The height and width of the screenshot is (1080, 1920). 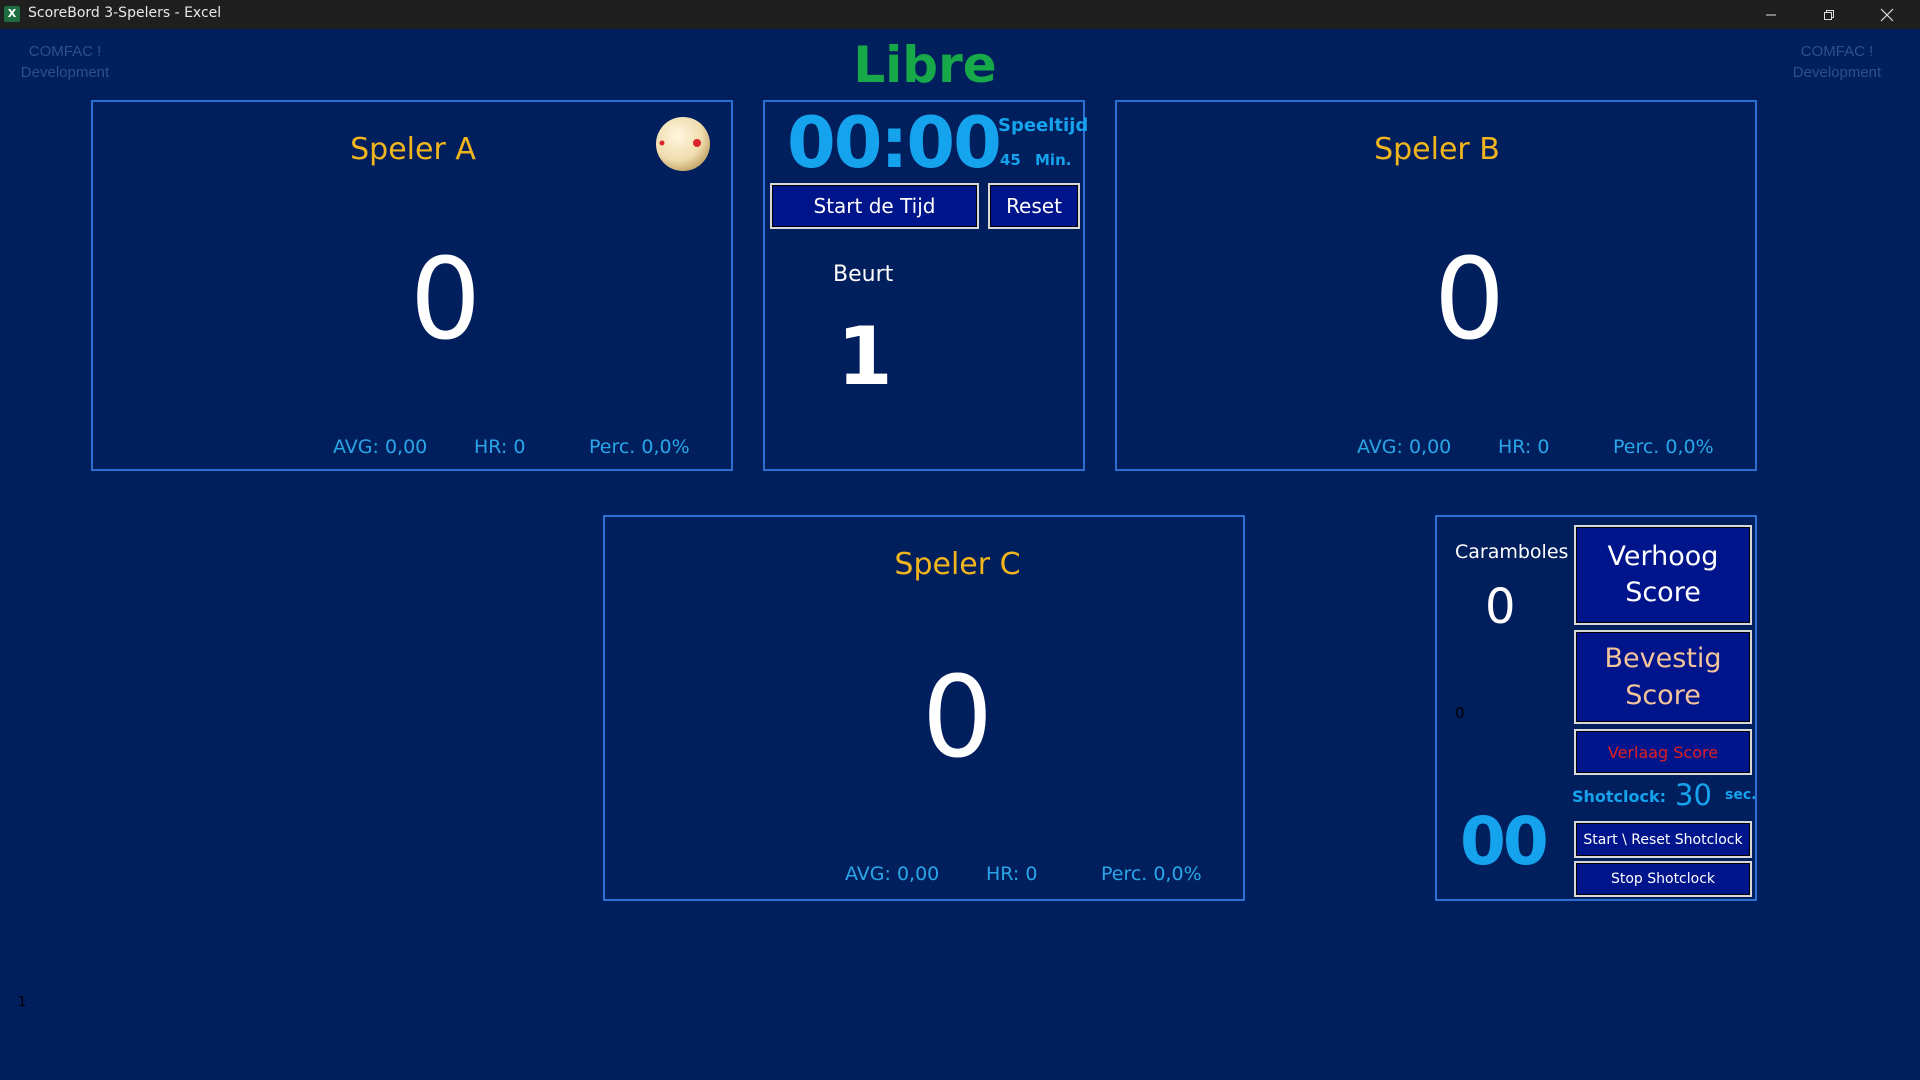 I want to click on close-button, so click(x=1887, y=14).